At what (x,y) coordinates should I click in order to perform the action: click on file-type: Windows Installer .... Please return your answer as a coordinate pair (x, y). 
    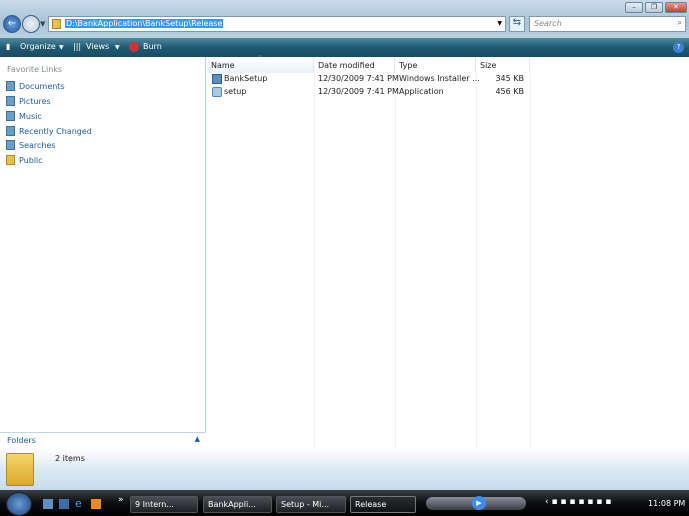
    Looking at the image, I should click on (439, 78).